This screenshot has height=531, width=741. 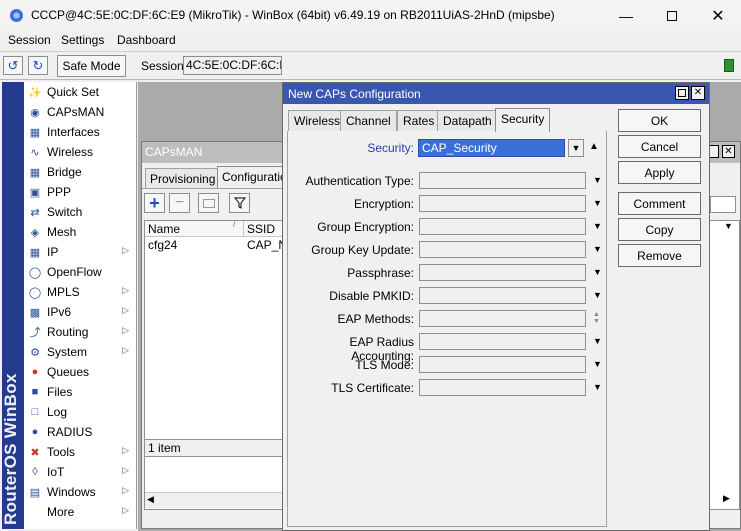 What do you see at coordinates (502, 203) in the screenshot?
I see `encryption-field` at bounding box center [502, 203].